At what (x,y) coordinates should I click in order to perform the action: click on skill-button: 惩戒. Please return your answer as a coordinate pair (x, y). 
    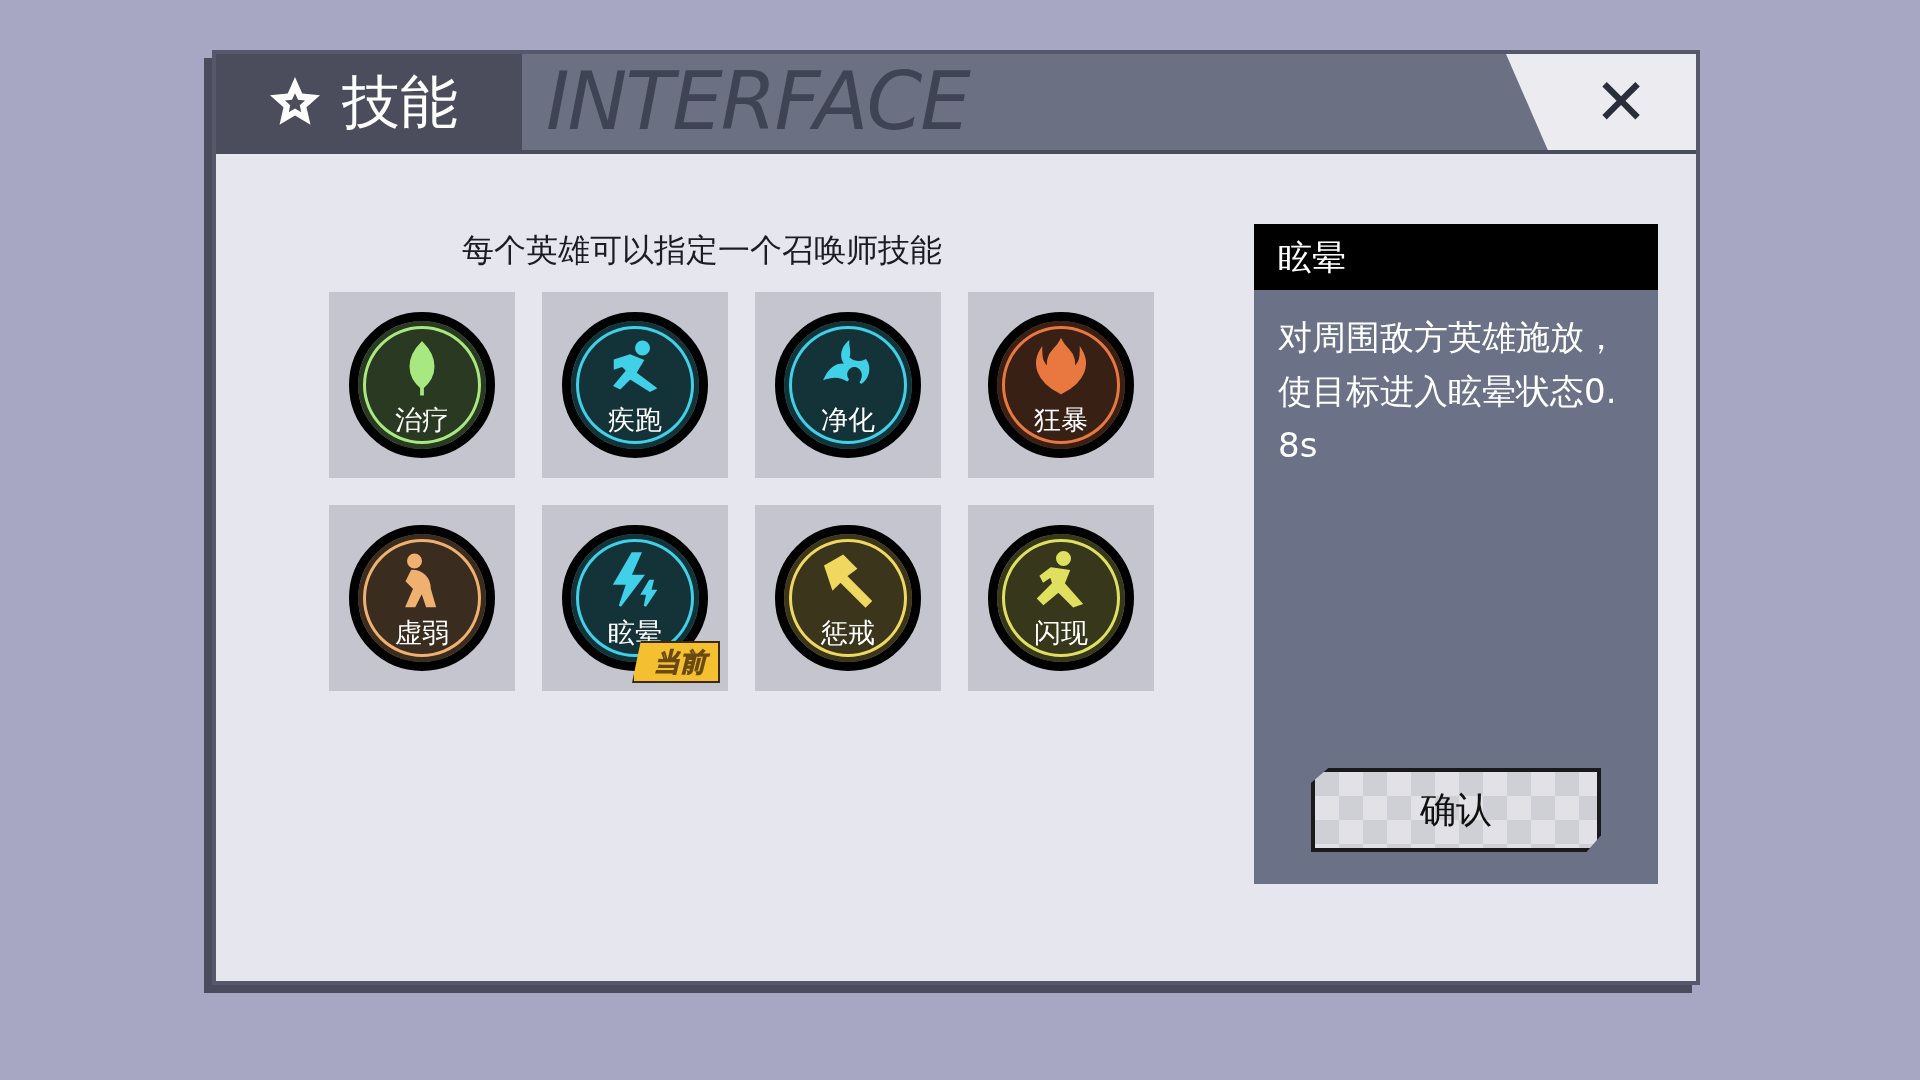
    Looking at the image, I should click on (848, 598).